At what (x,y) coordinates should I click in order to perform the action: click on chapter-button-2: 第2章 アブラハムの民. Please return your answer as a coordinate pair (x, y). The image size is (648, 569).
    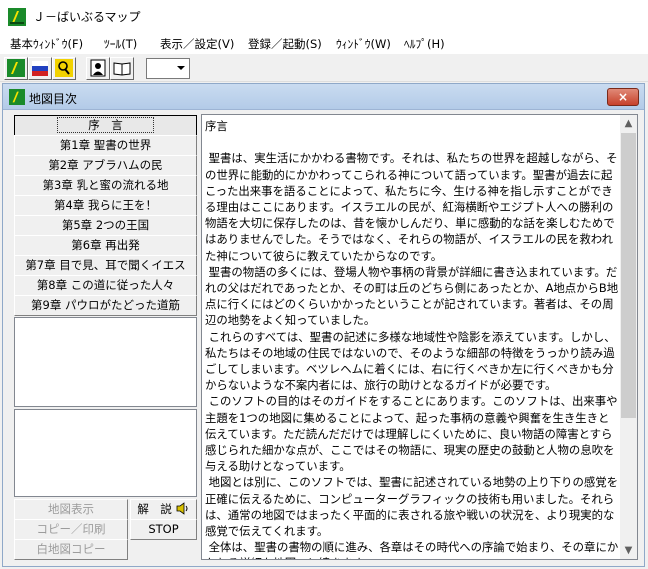
    Looking at the image, I should click on (105, 165).